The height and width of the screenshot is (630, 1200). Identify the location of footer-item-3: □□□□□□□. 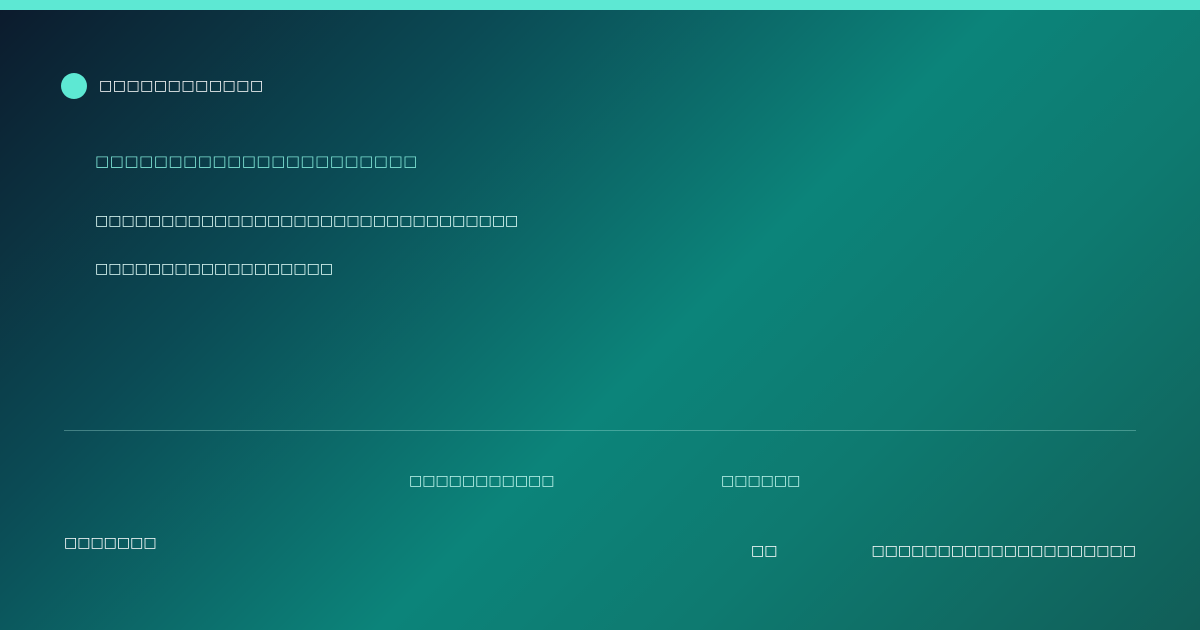
(110, 543).